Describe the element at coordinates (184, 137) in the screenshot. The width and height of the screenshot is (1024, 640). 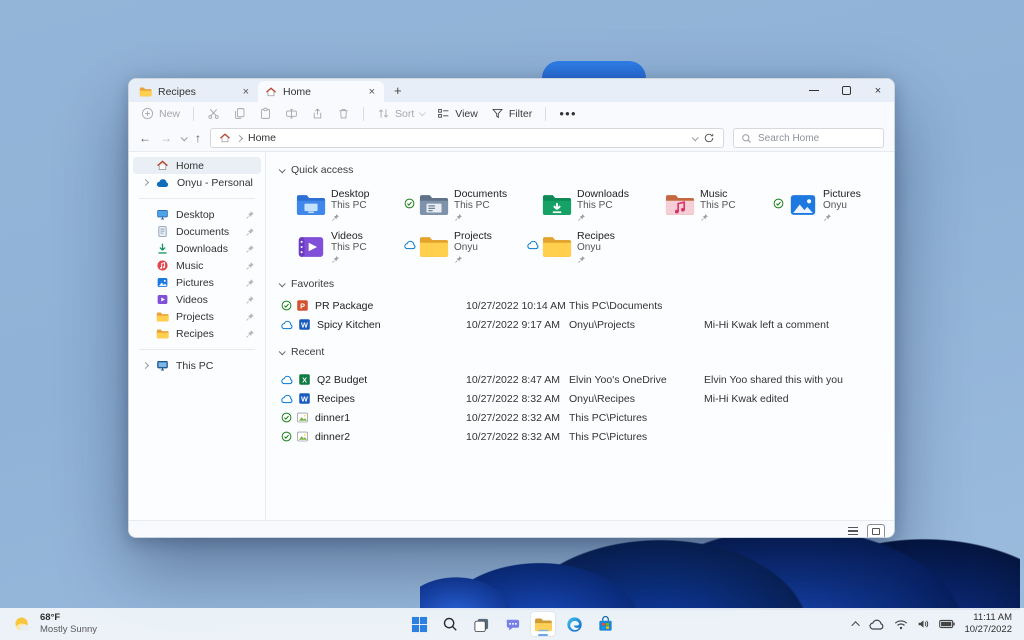
I see `recent-locations-chevron-icon` at that location.